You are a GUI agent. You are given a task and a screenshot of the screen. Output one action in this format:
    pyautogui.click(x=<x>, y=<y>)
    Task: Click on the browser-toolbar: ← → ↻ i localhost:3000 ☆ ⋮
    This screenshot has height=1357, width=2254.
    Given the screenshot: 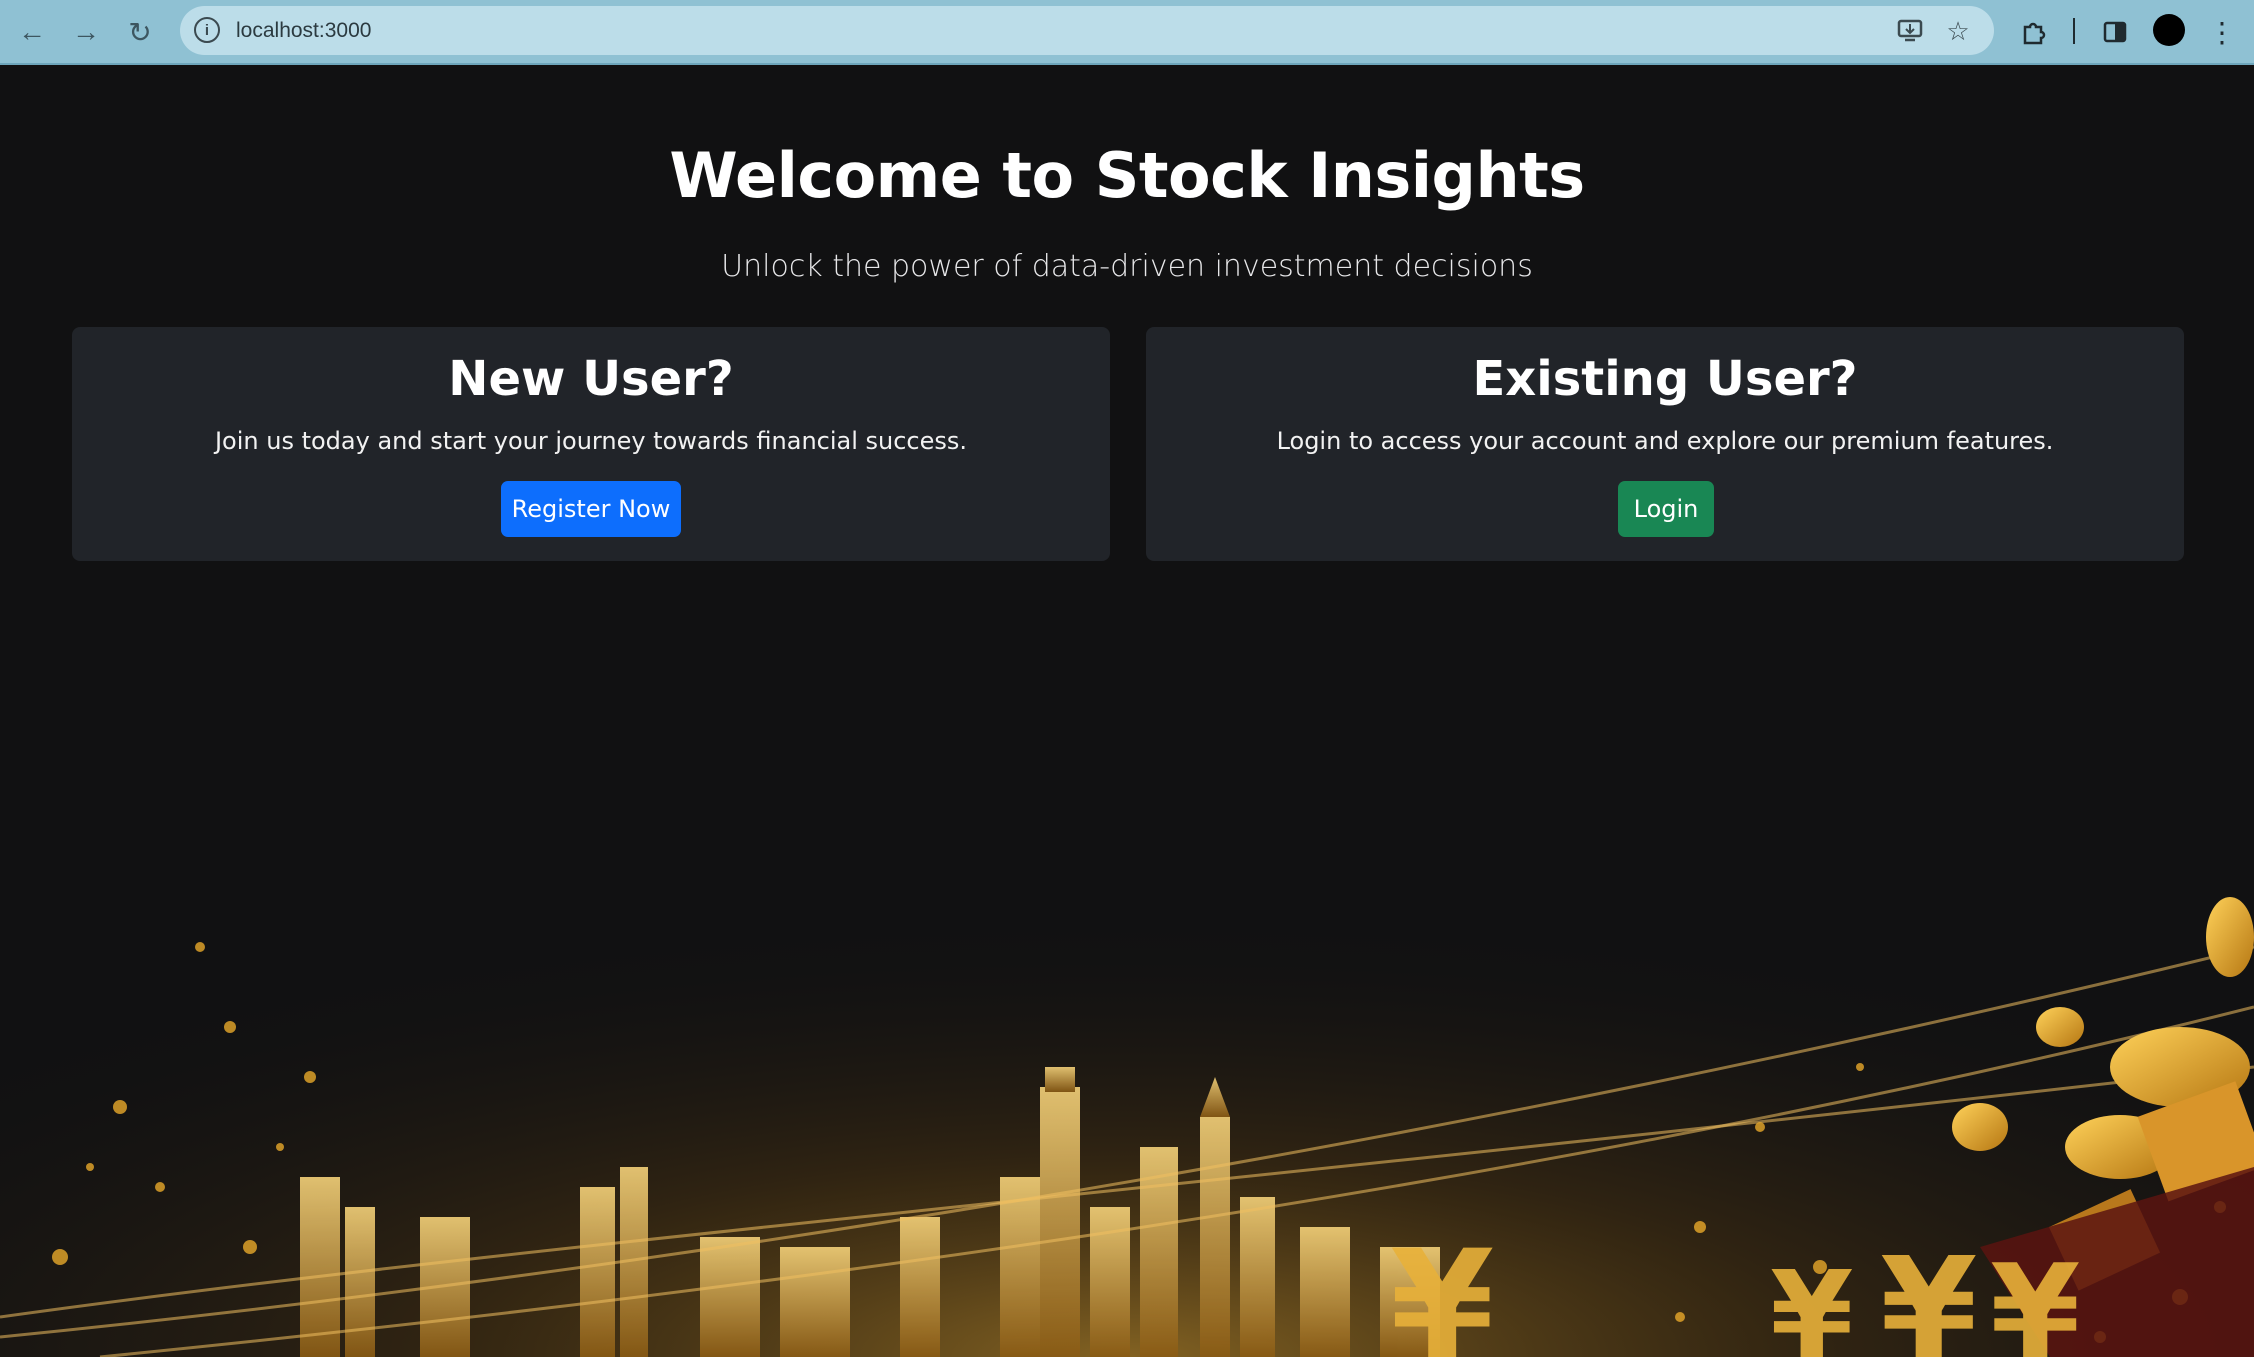 What is the action you would take?
    pyautogui.click(x=1127, y=32)
    